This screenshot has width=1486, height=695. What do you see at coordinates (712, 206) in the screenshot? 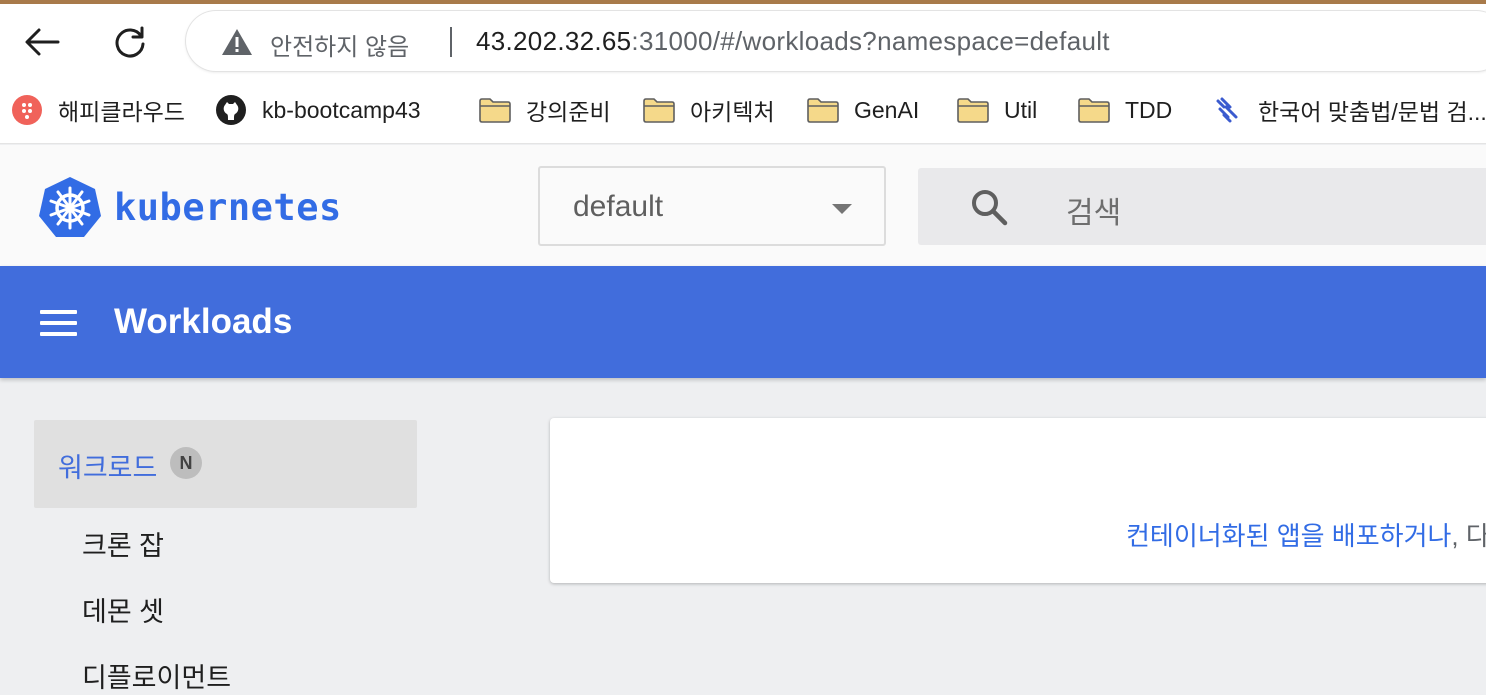
I see `namespace-select: default` at bounding box center [712, 206].